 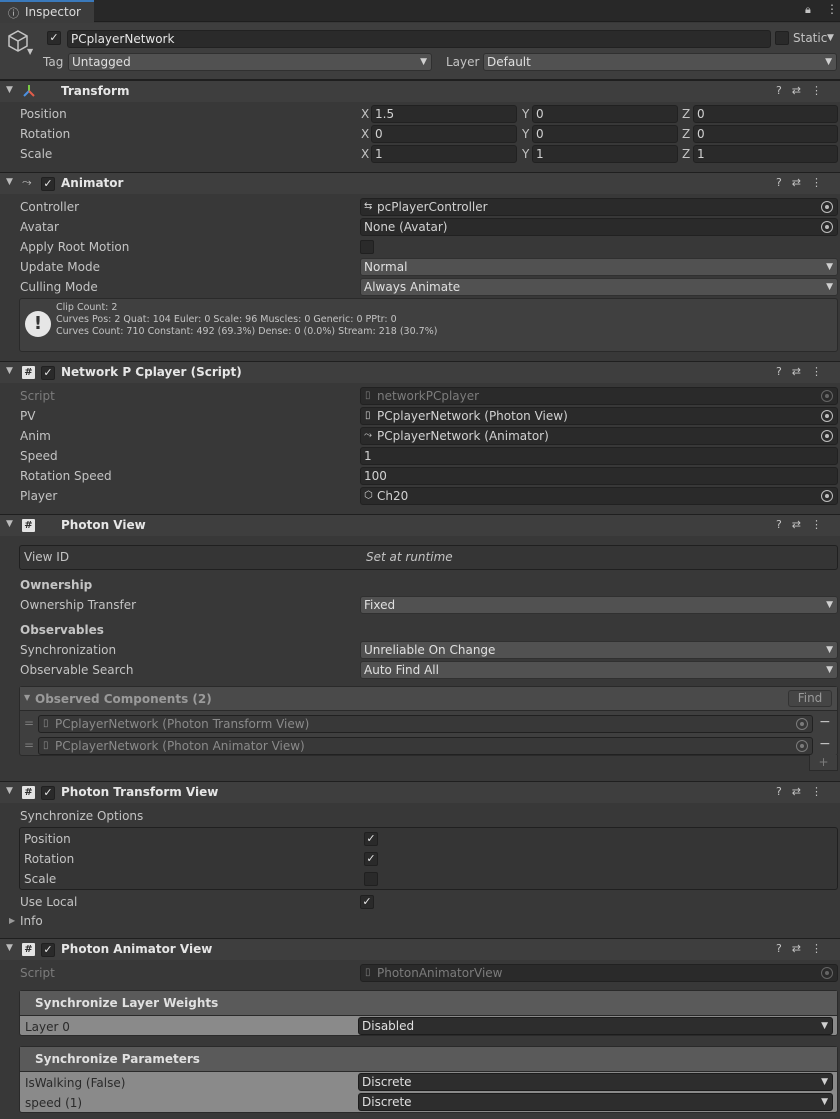 What do you see at coordinates (420, 247) in the screenshot?
I see `root-motion-row: Apply Root Motion` at bounding box center [420, 247].